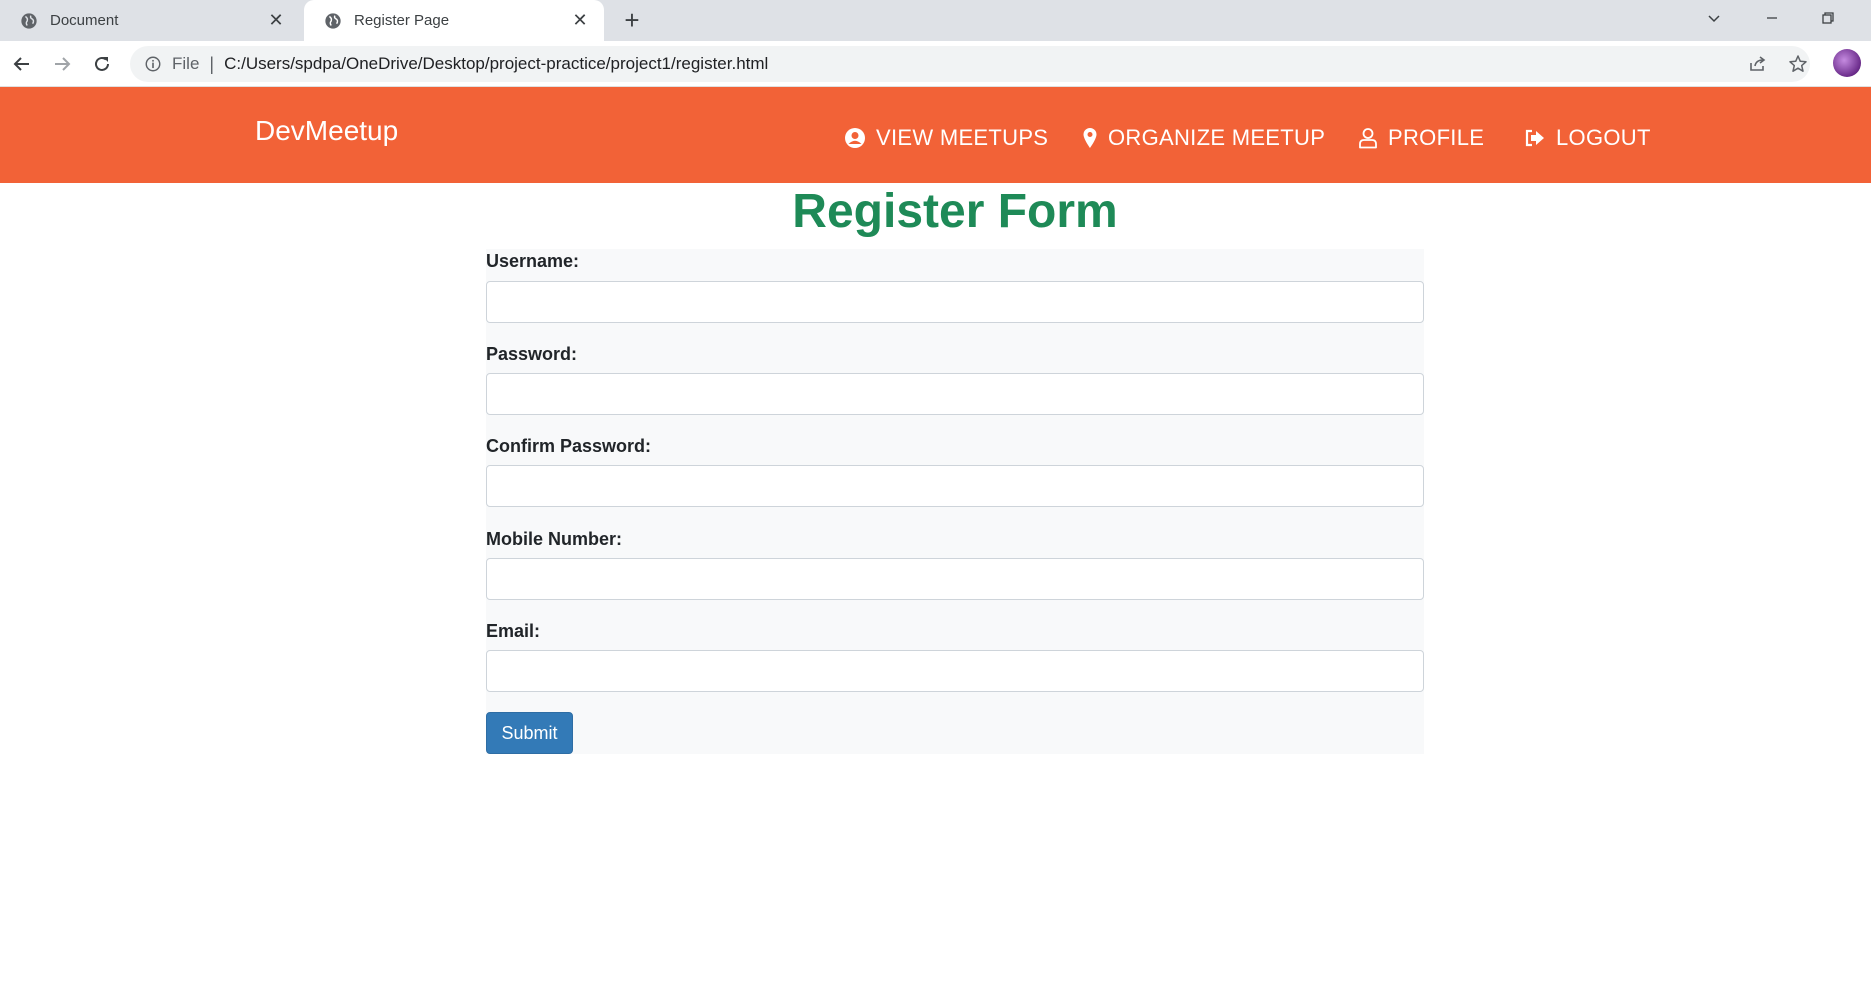  I want to click on nav-view-meetups: VIEW MEETUPS, so click(946, 138).